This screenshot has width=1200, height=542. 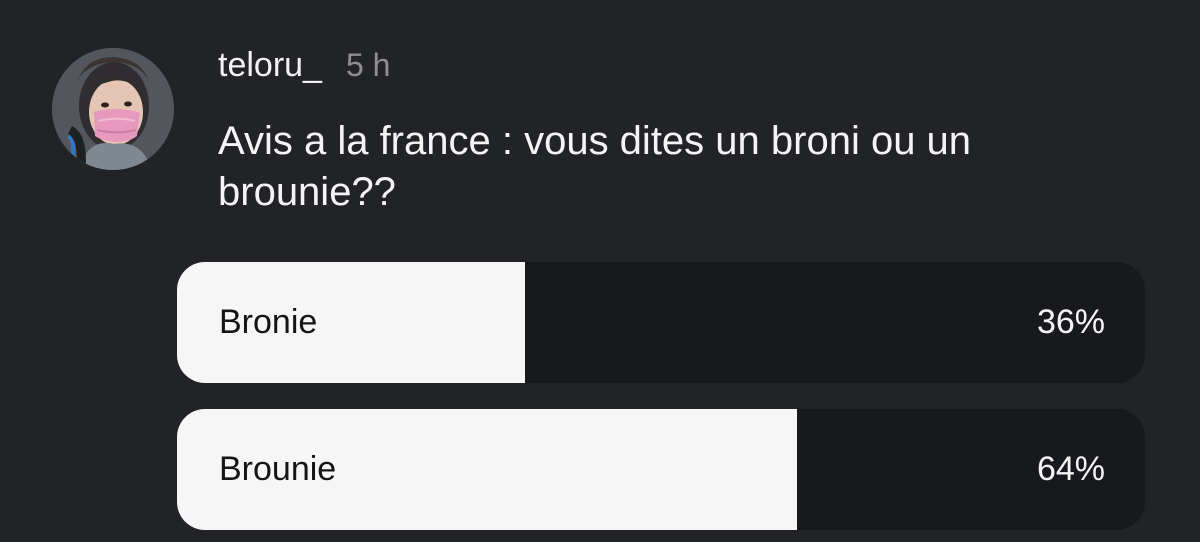 I want to click on username: teloru_, so click(x=270, y=65).